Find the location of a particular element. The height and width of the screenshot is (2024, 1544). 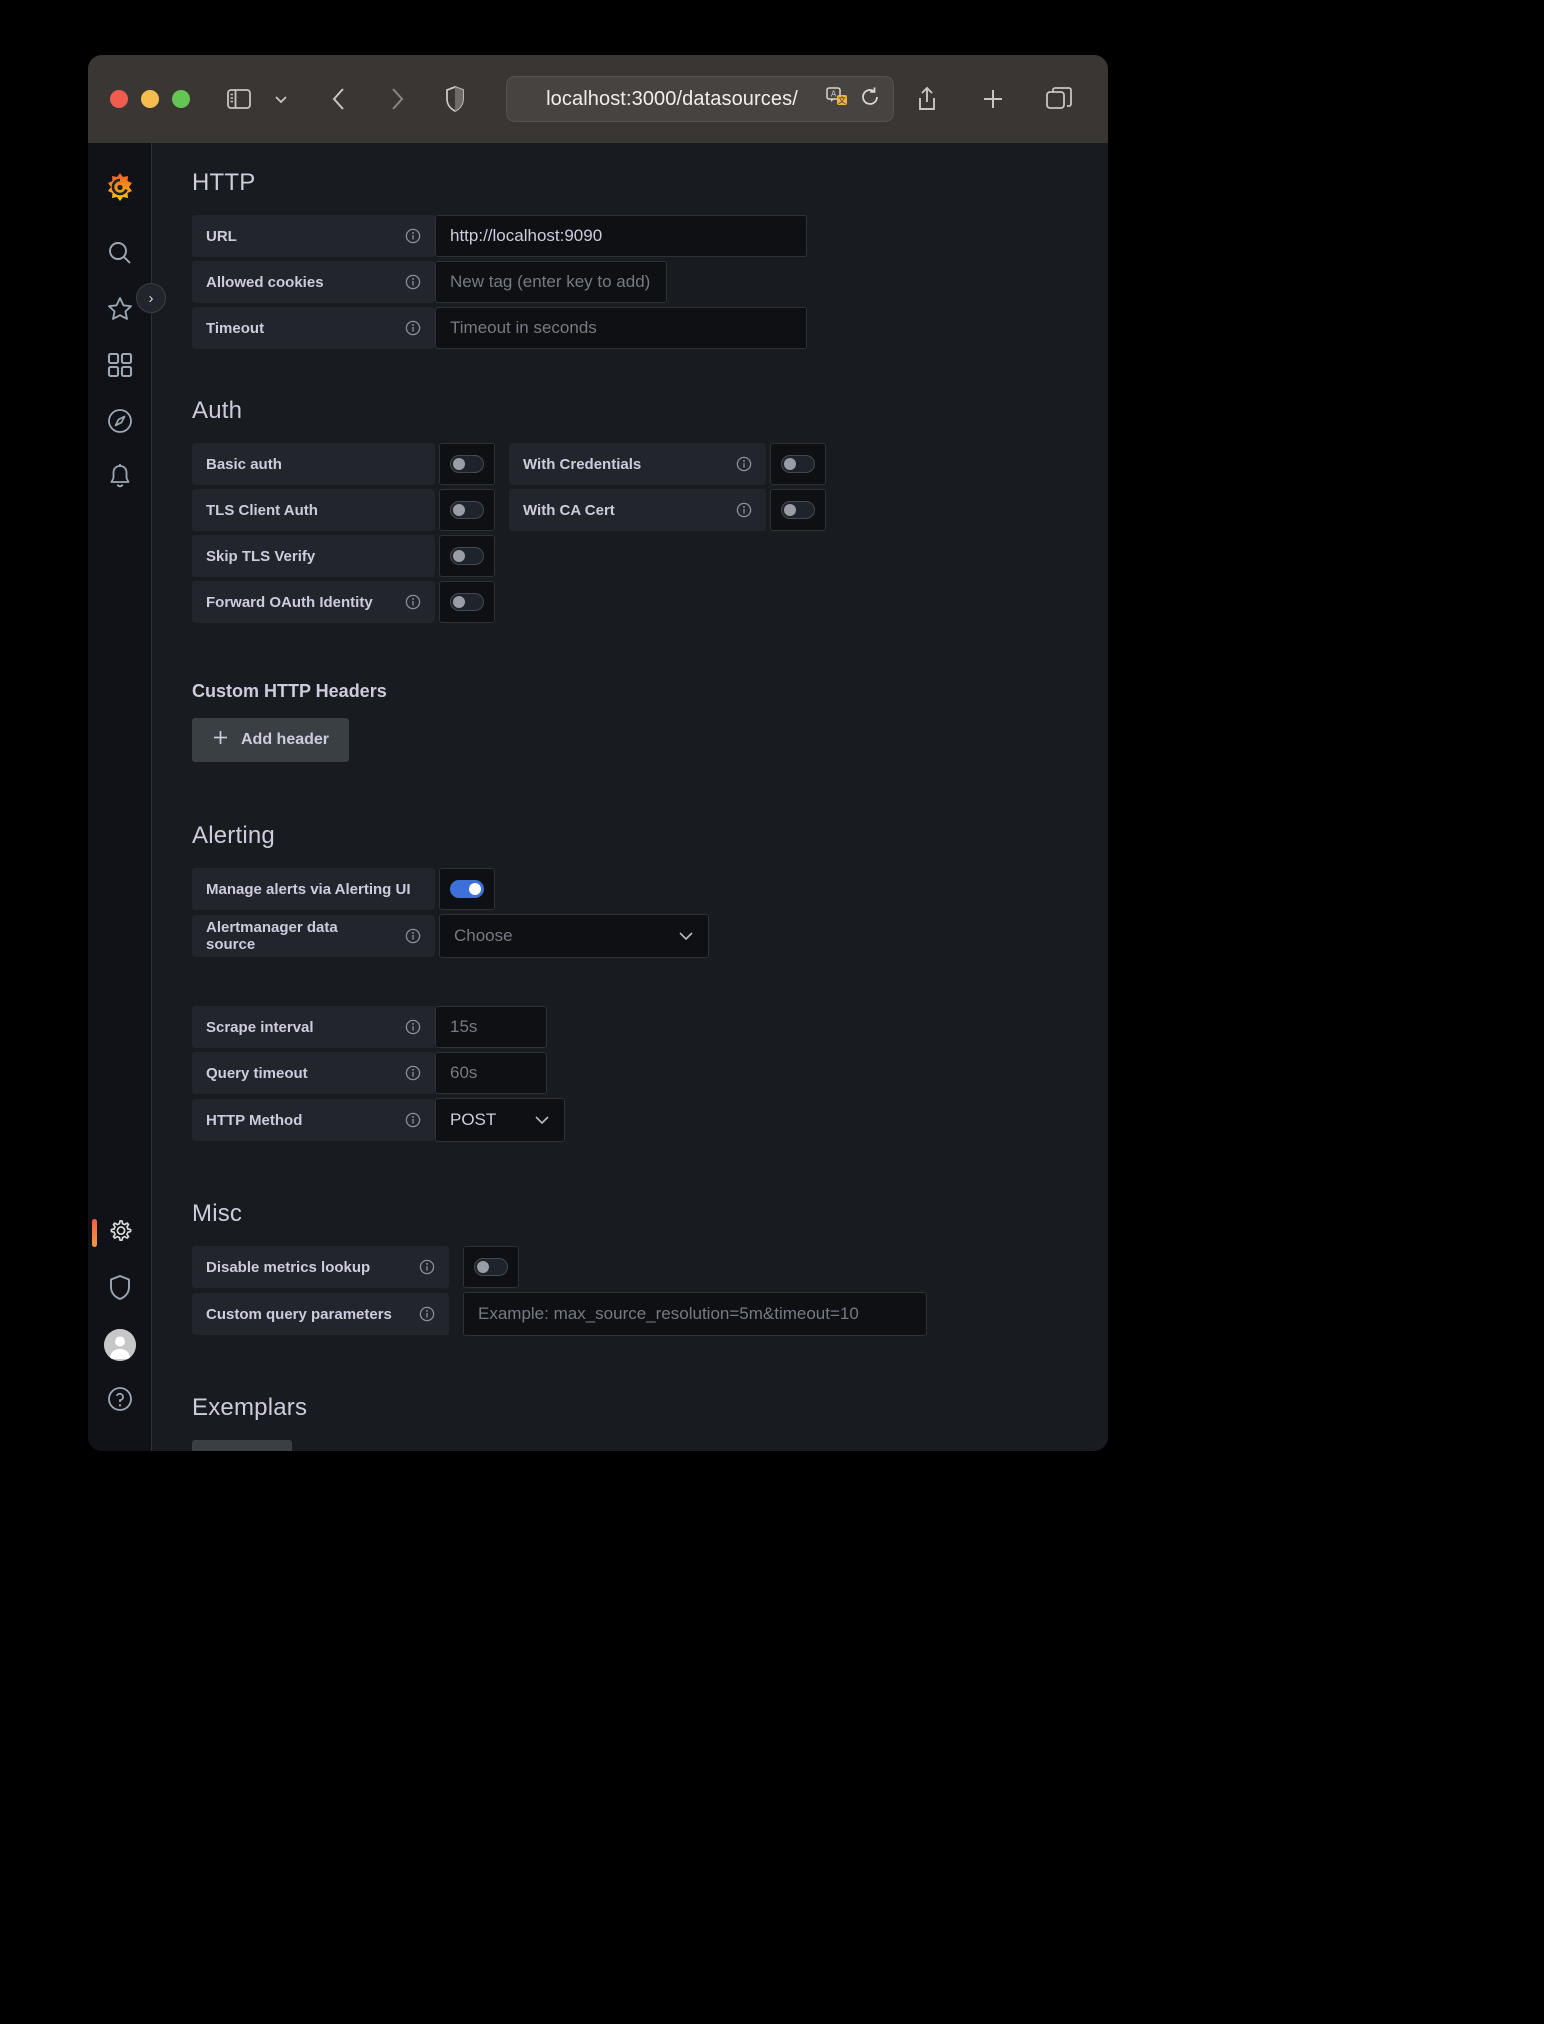

http-method-select: POST is located at coordinates (500, 1120).